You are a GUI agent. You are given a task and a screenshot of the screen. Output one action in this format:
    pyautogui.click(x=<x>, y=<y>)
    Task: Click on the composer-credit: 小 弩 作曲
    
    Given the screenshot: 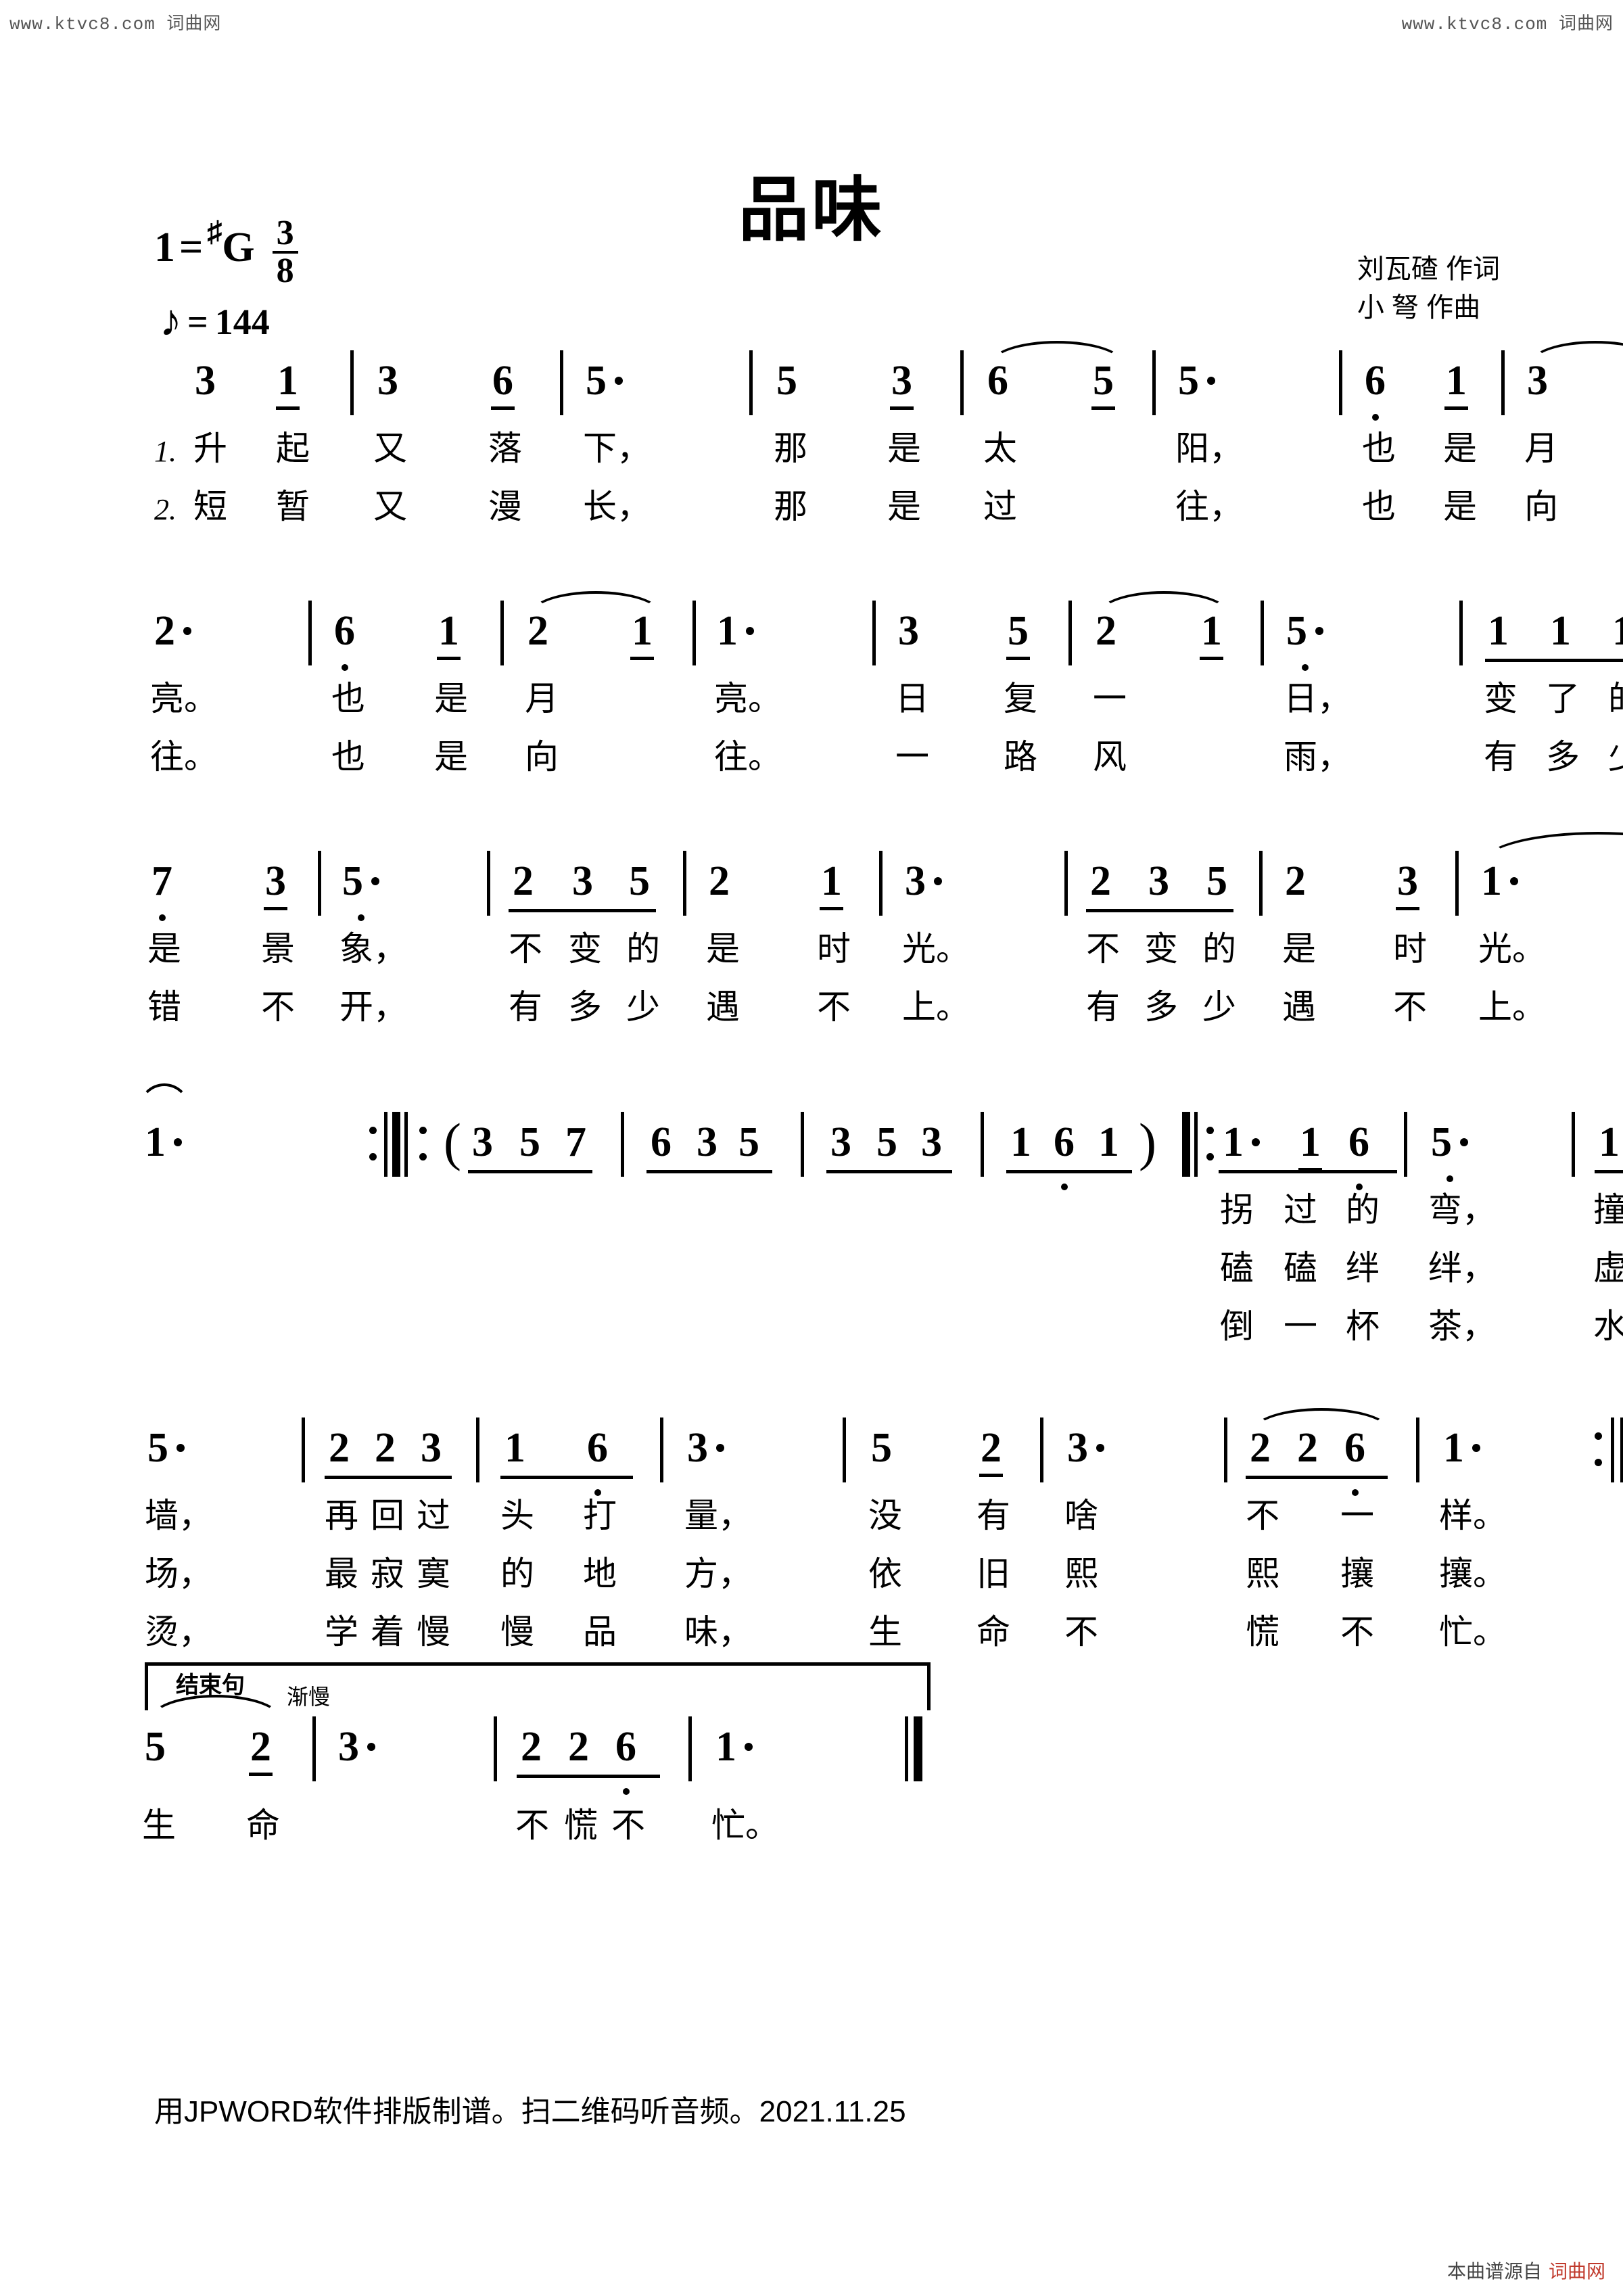 What is the action you would take?
    pyautogui.click(x=1419, y=307)
    